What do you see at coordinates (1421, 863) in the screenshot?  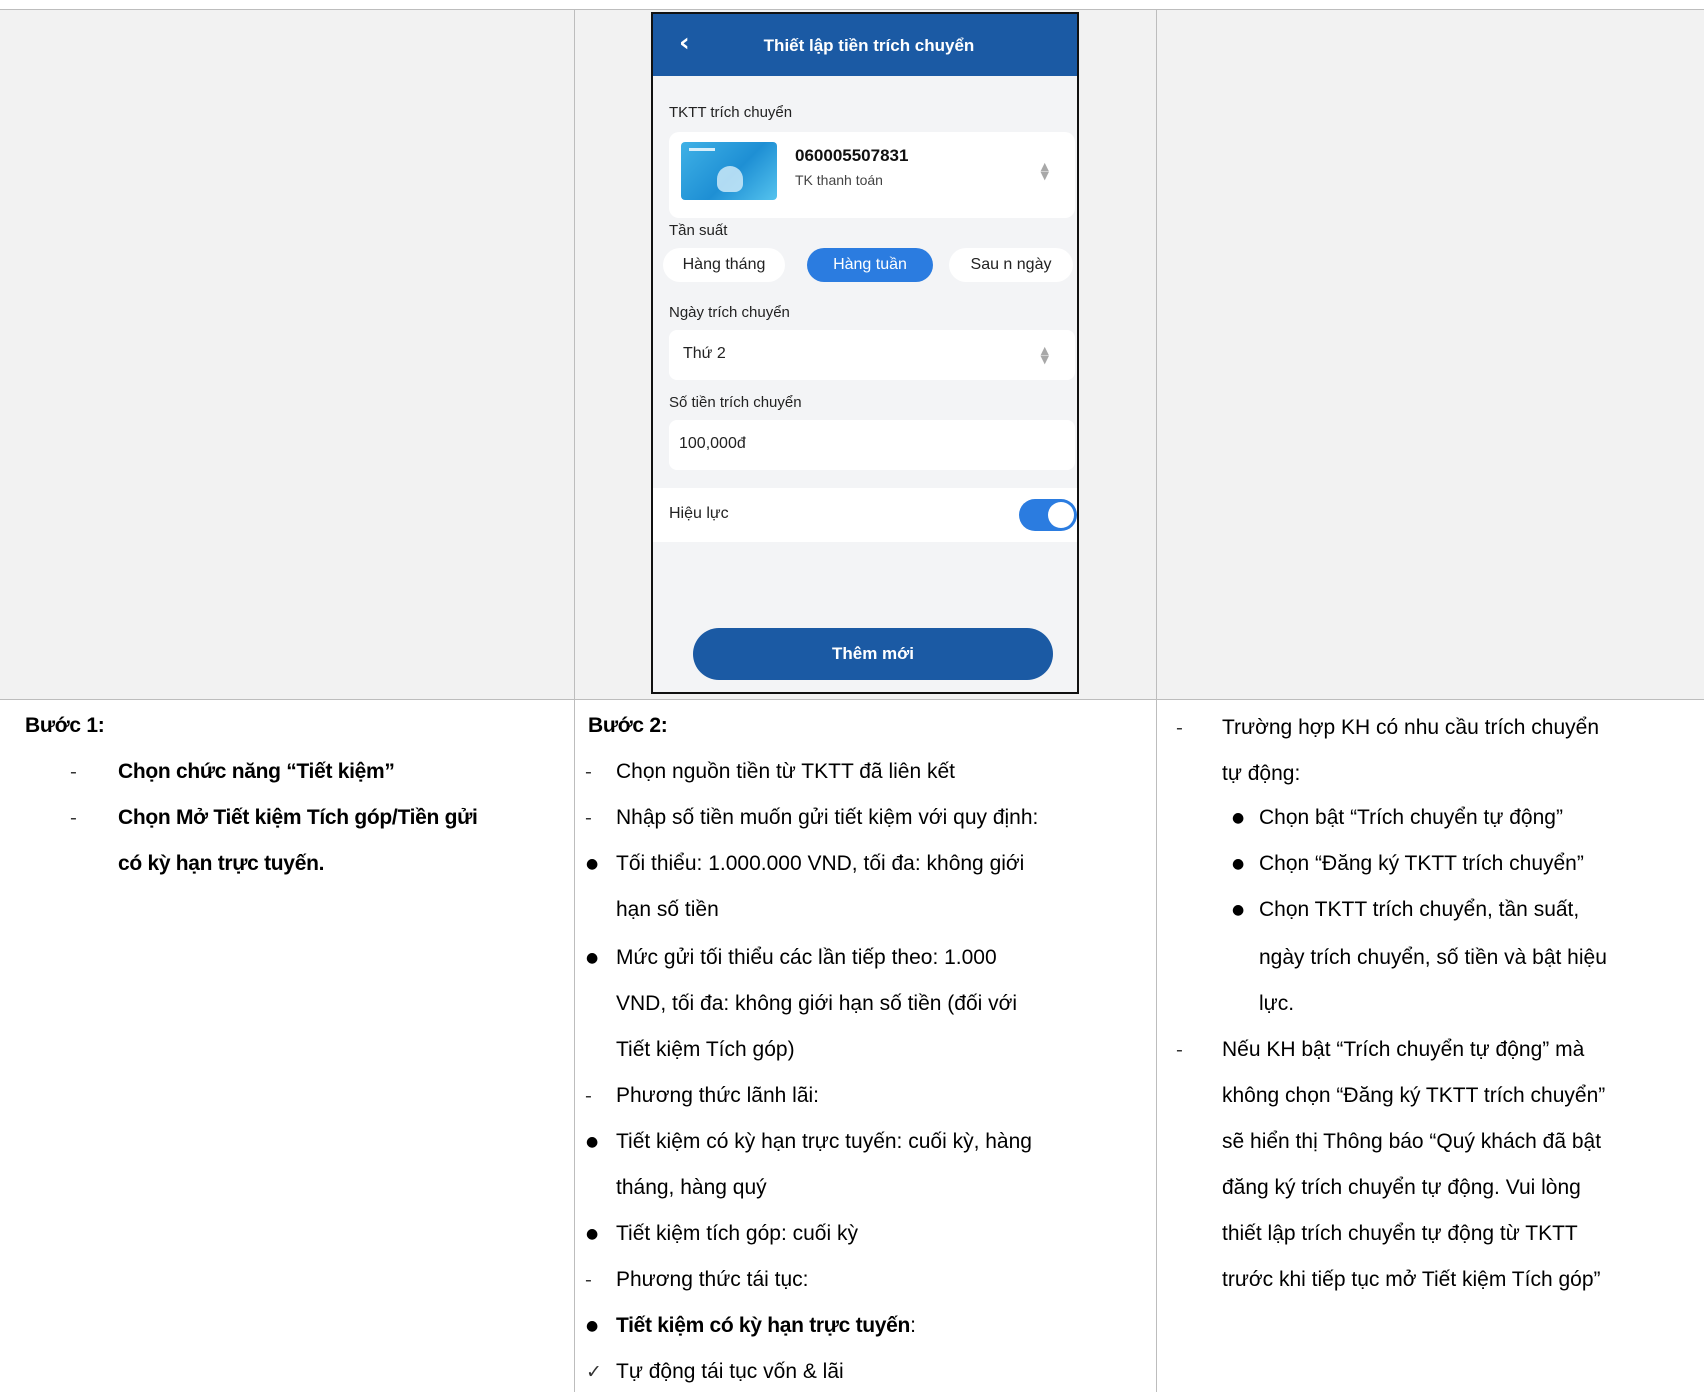 I see `step3-line: Chọn “Đăng ký TKTT trích chuyển”` at bounding box center [1421, 863].